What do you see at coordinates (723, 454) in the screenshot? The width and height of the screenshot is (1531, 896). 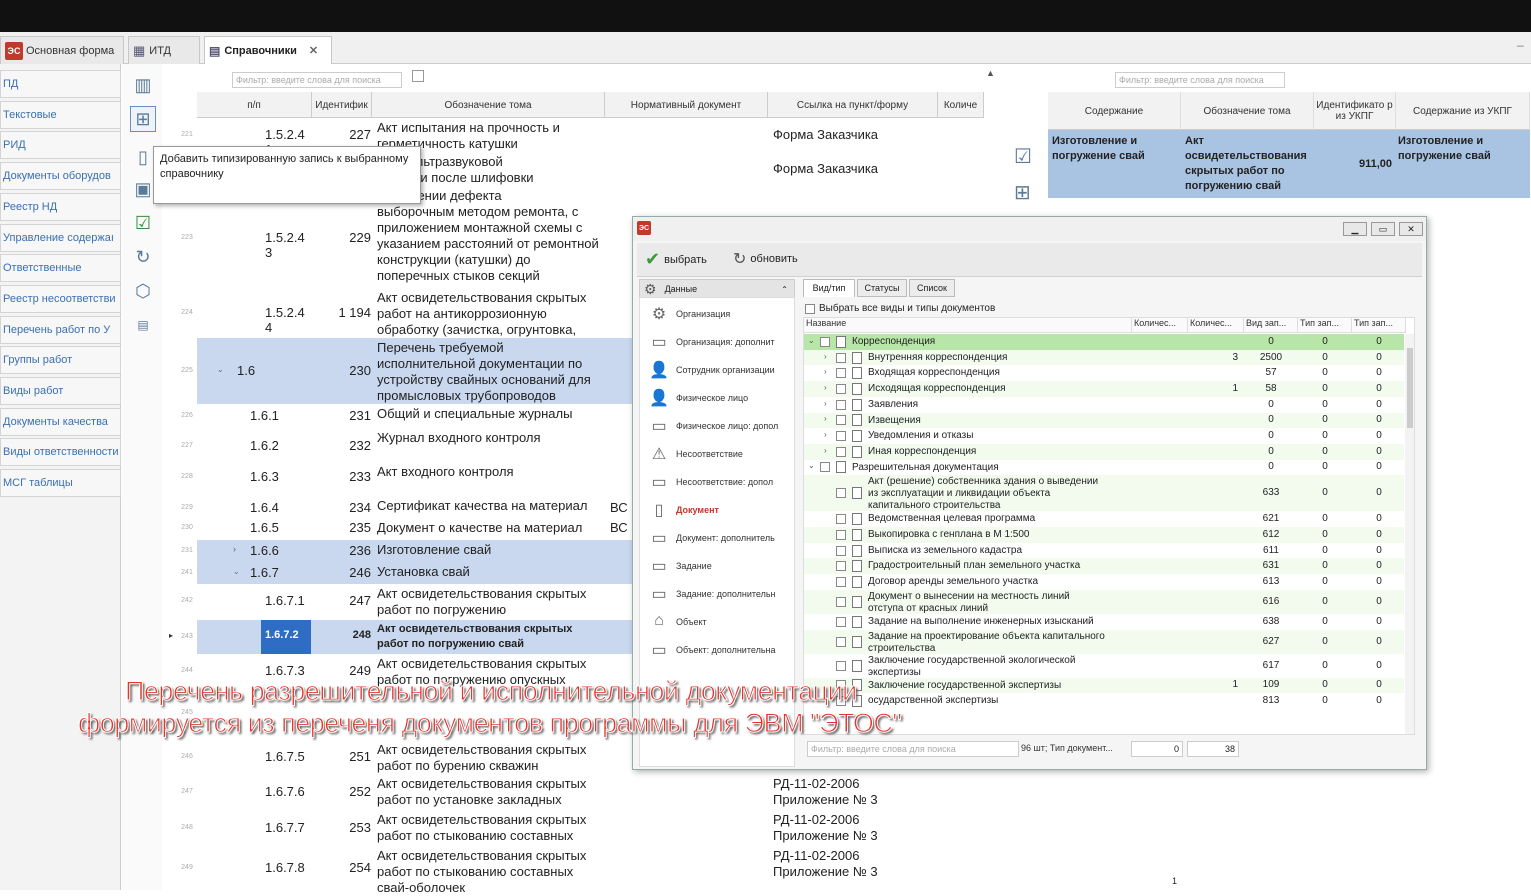 I see `nav-item: ⚠ Несоответствие` at bounding box center [723, 454].